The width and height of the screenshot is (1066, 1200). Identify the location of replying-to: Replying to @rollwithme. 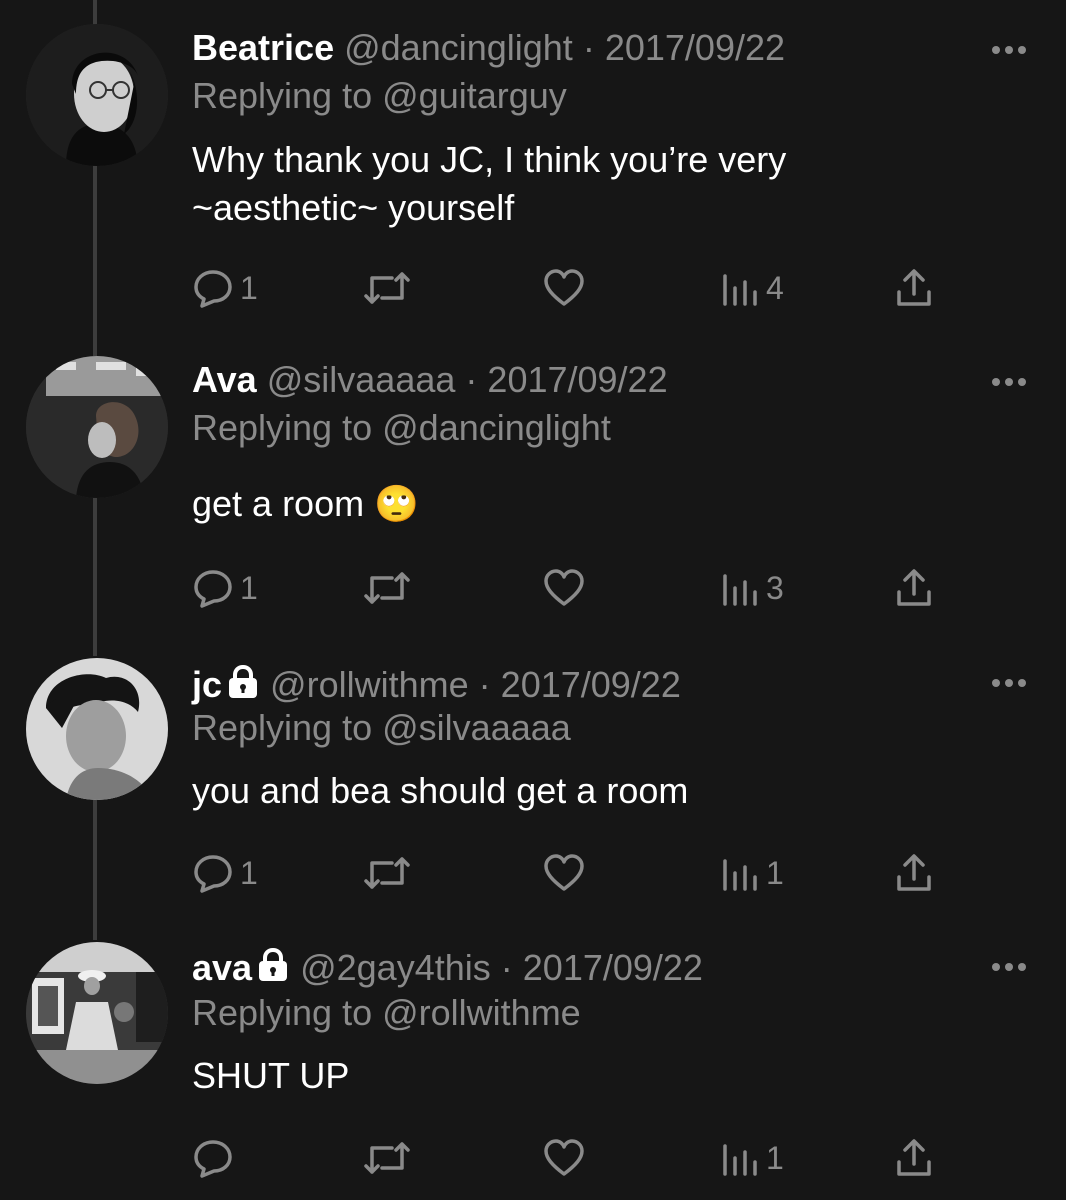
(386, 1013).